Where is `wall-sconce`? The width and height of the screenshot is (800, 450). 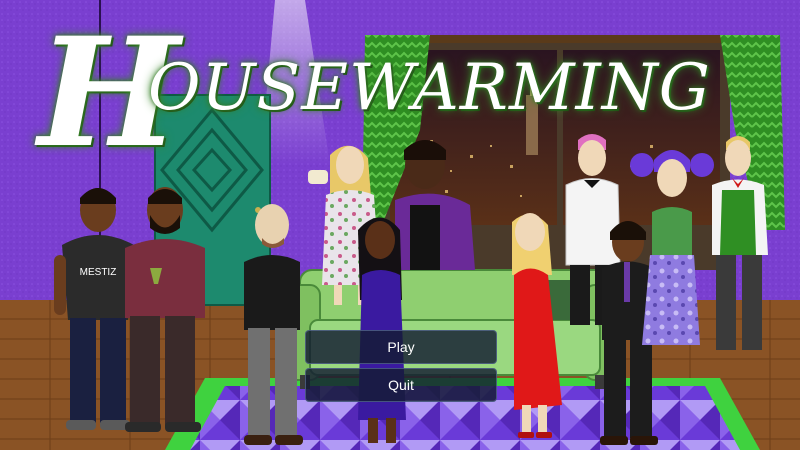
wall-sconce is located at coordinates (318, 177).